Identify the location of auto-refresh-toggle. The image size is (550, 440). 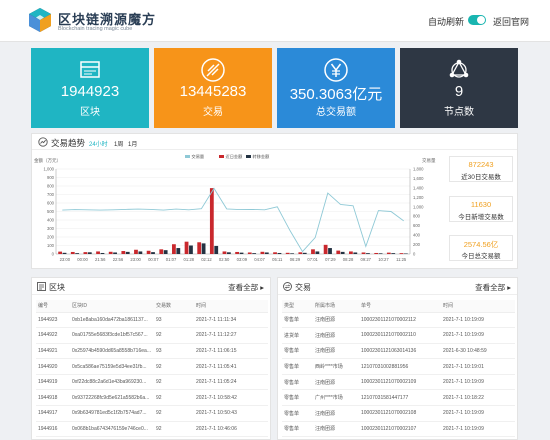
(477, 20).